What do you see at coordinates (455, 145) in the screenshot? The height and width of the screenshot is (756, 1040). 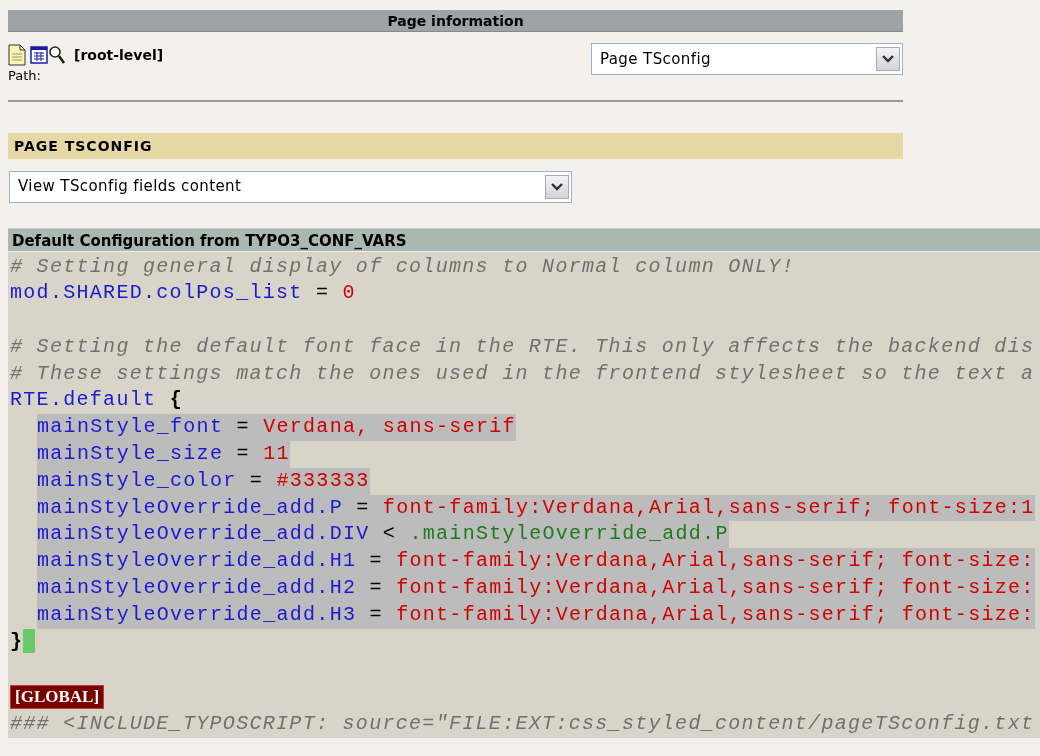 I see `section-header: PAGE TSCONFIG` at bounding box center [455, 145].